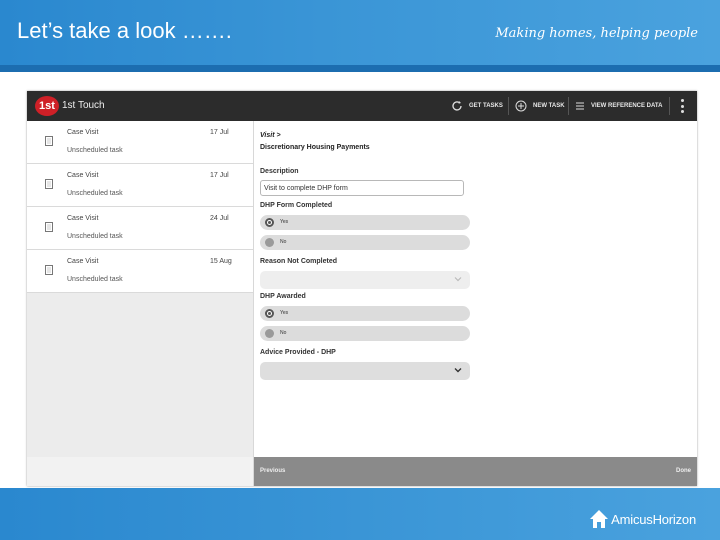  I want to click on dhp-completed-label: DHP Form Completed, so click(296, 205).